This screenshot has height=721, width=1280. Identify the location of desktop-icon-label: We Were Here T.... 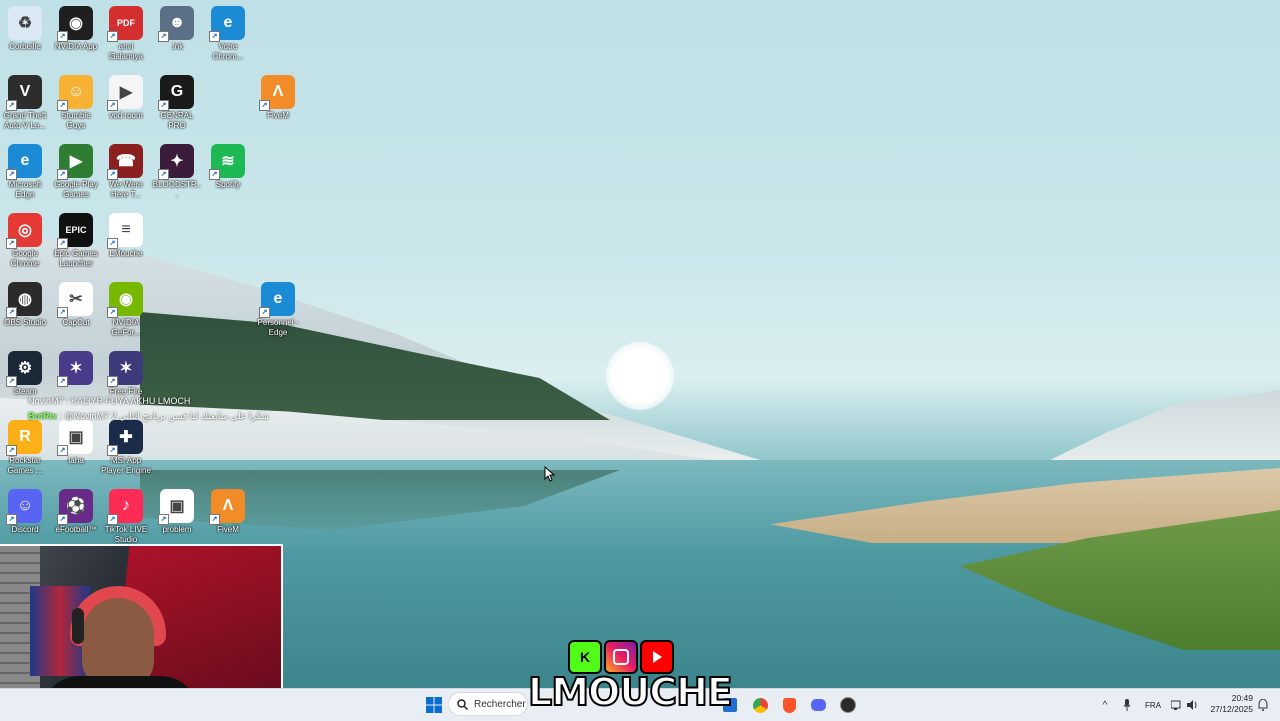
(126, 189).